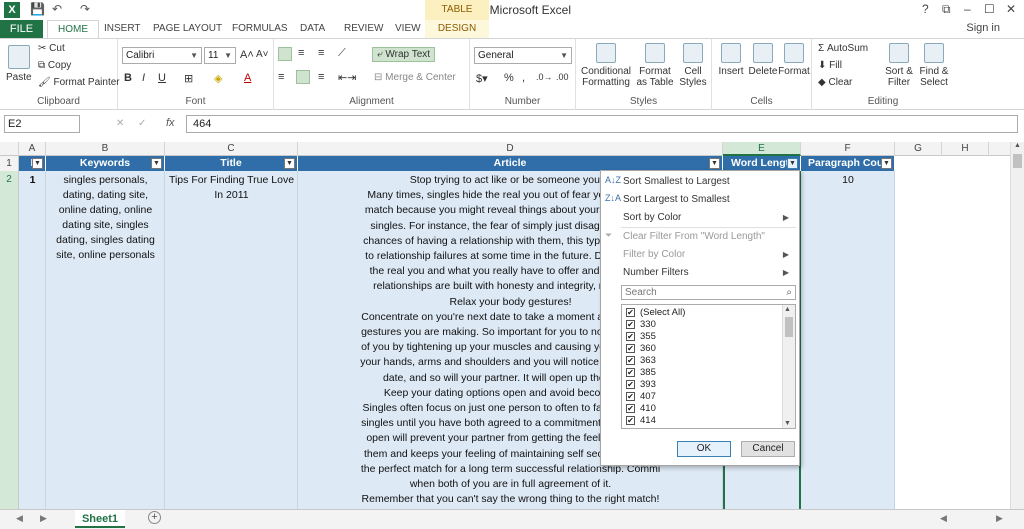 The image size is (1024, 529). Describe the element at coordinates (231, 163) in the screenshot. I see `header-cell-title: Title ▼` at that location.